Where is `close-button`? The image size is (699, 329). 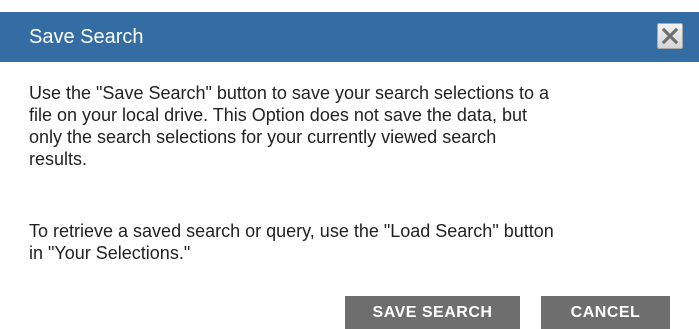 close-button is located at coordinates (670, 36).